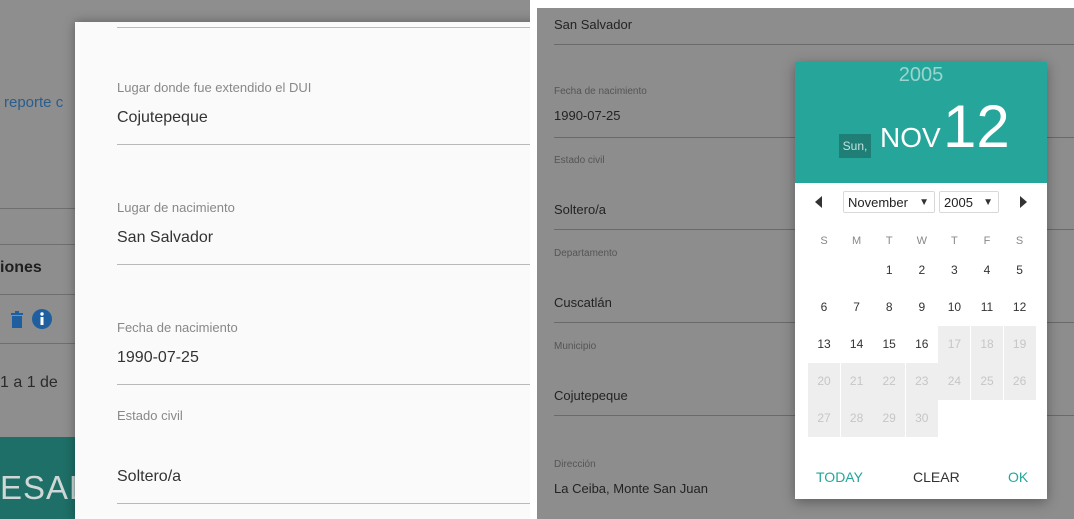  Describe the element at coordinates (910, 137) in the screenshot. I see `header-month: NOV` at that location.